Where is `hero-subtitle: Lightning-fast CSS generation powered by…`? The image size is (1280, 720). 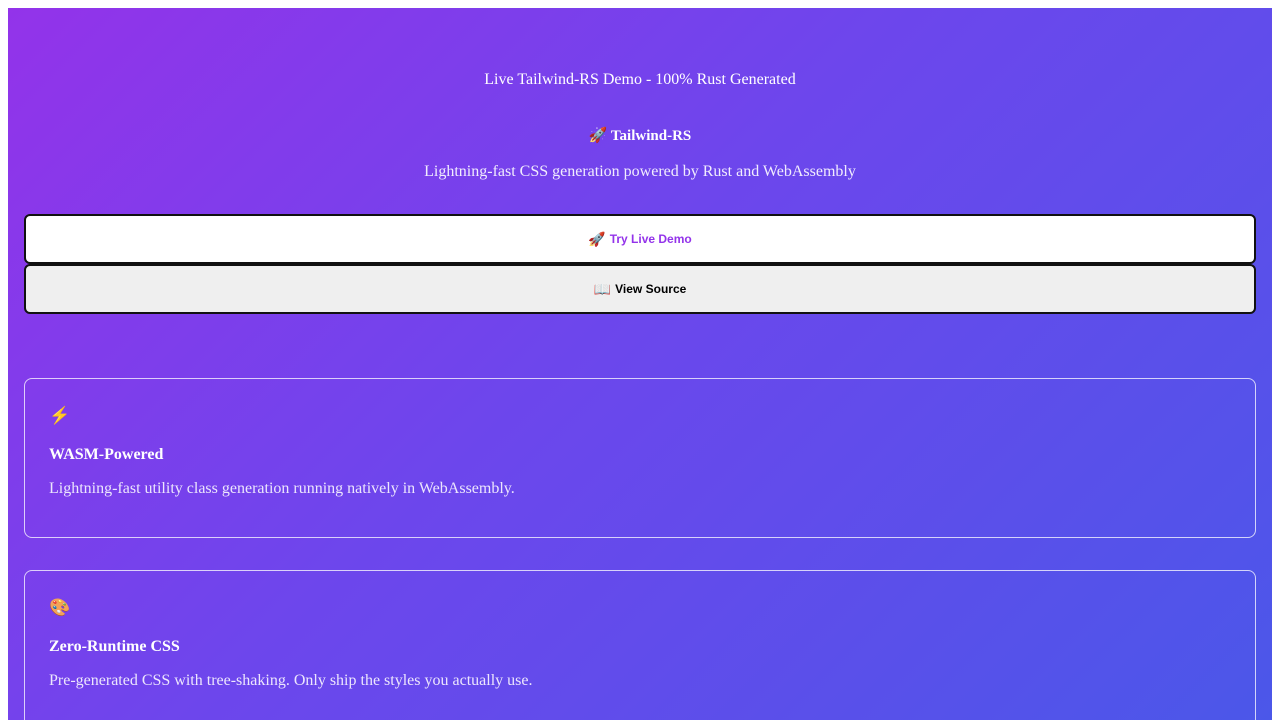 hero-subtitle: Lightning-fast CSS generation powered by… is located at coordinates (640, 171).